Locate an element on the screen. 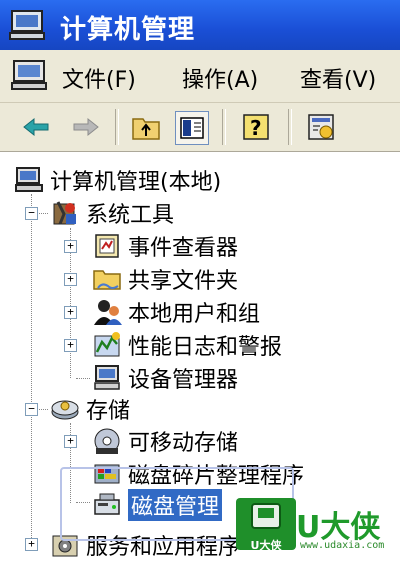 Image resolution: width=400 pixels, height=561 pixels. event-viewer-icon is located at coordinates (107, 246).